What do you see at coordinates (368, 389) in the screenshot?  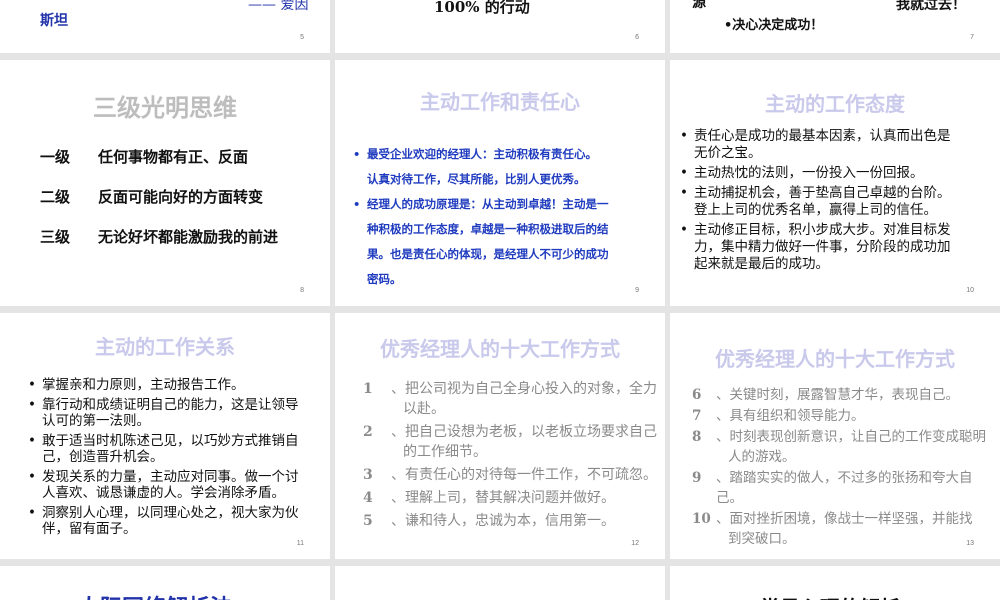 I see `item-number: 1` at bounding box center [368, 389].